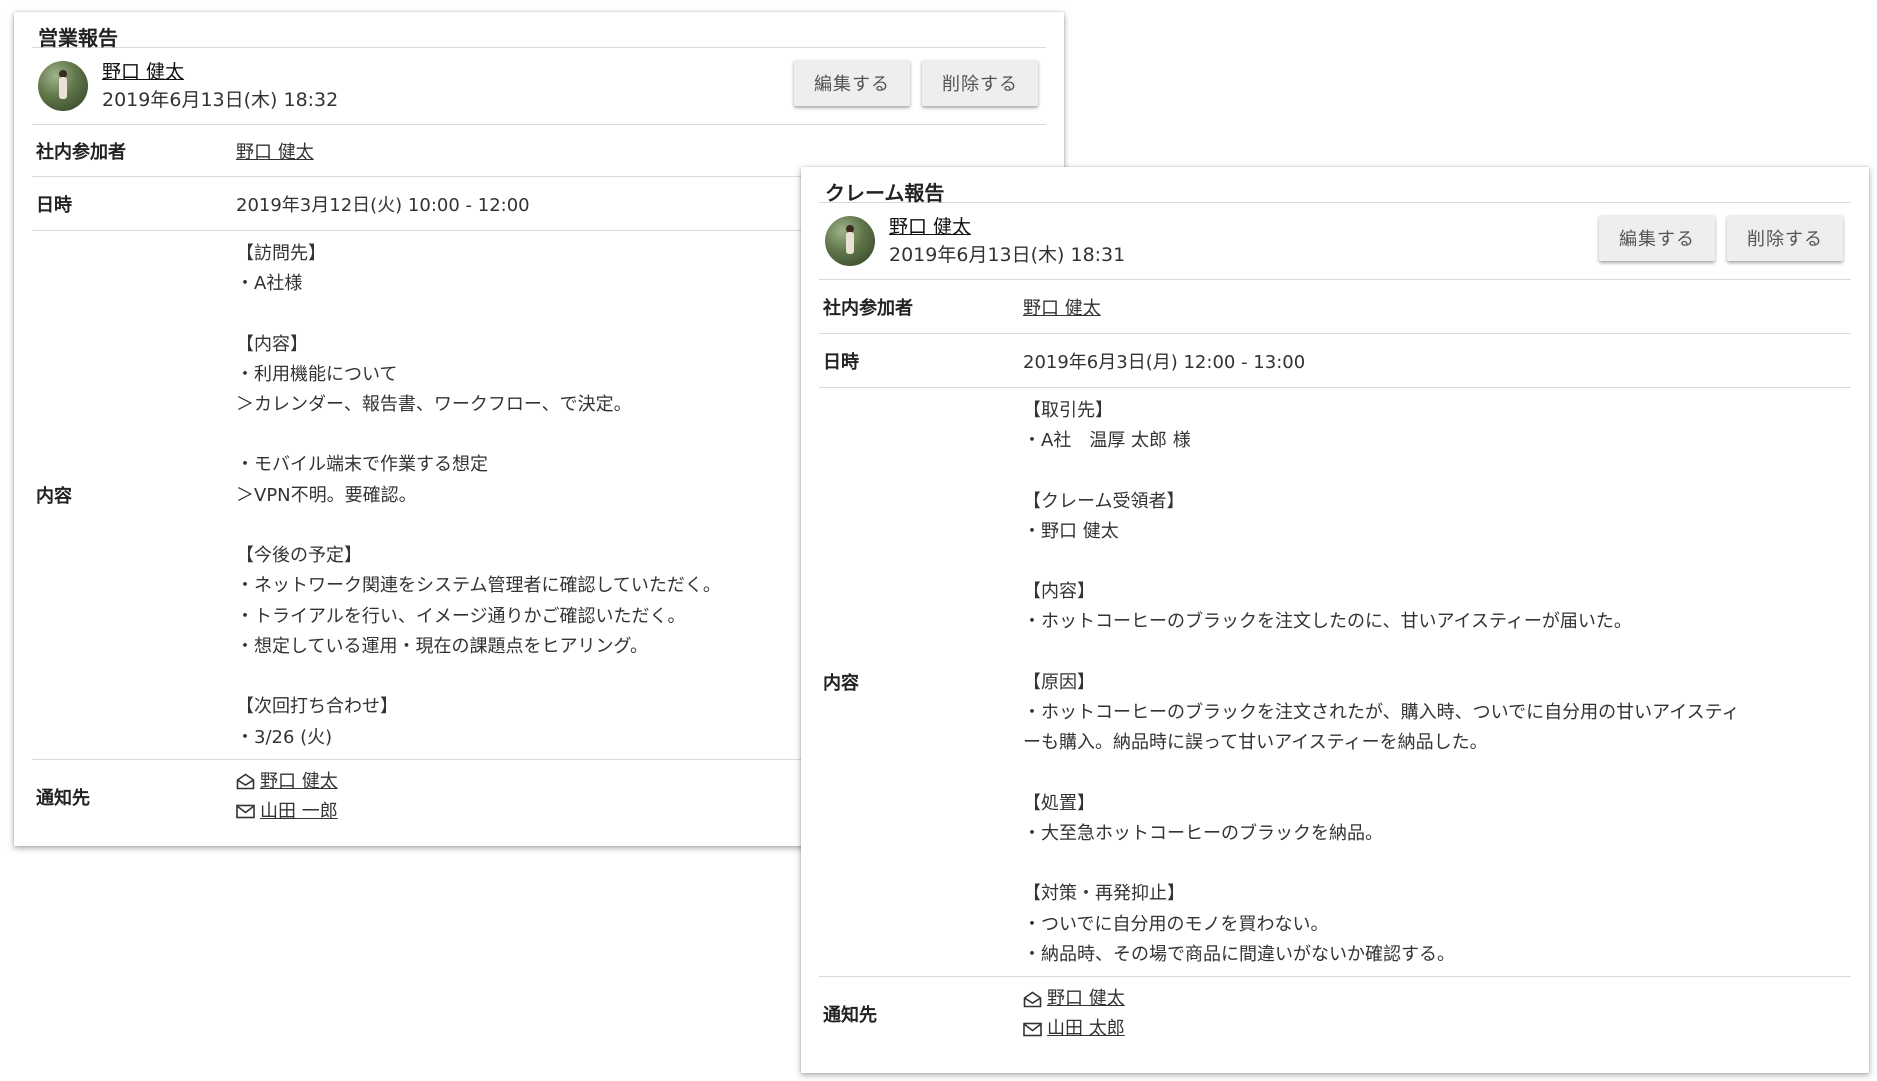  Describe the element at coordinates (78, 38) in the screenshot. I see `card-title: 営業報告` at that location.